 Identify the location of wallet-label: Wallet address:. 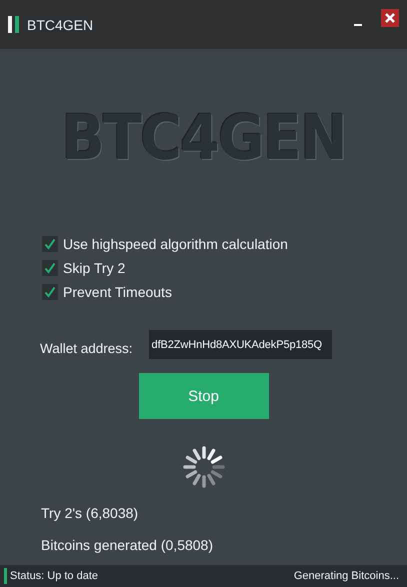
(86, 348).